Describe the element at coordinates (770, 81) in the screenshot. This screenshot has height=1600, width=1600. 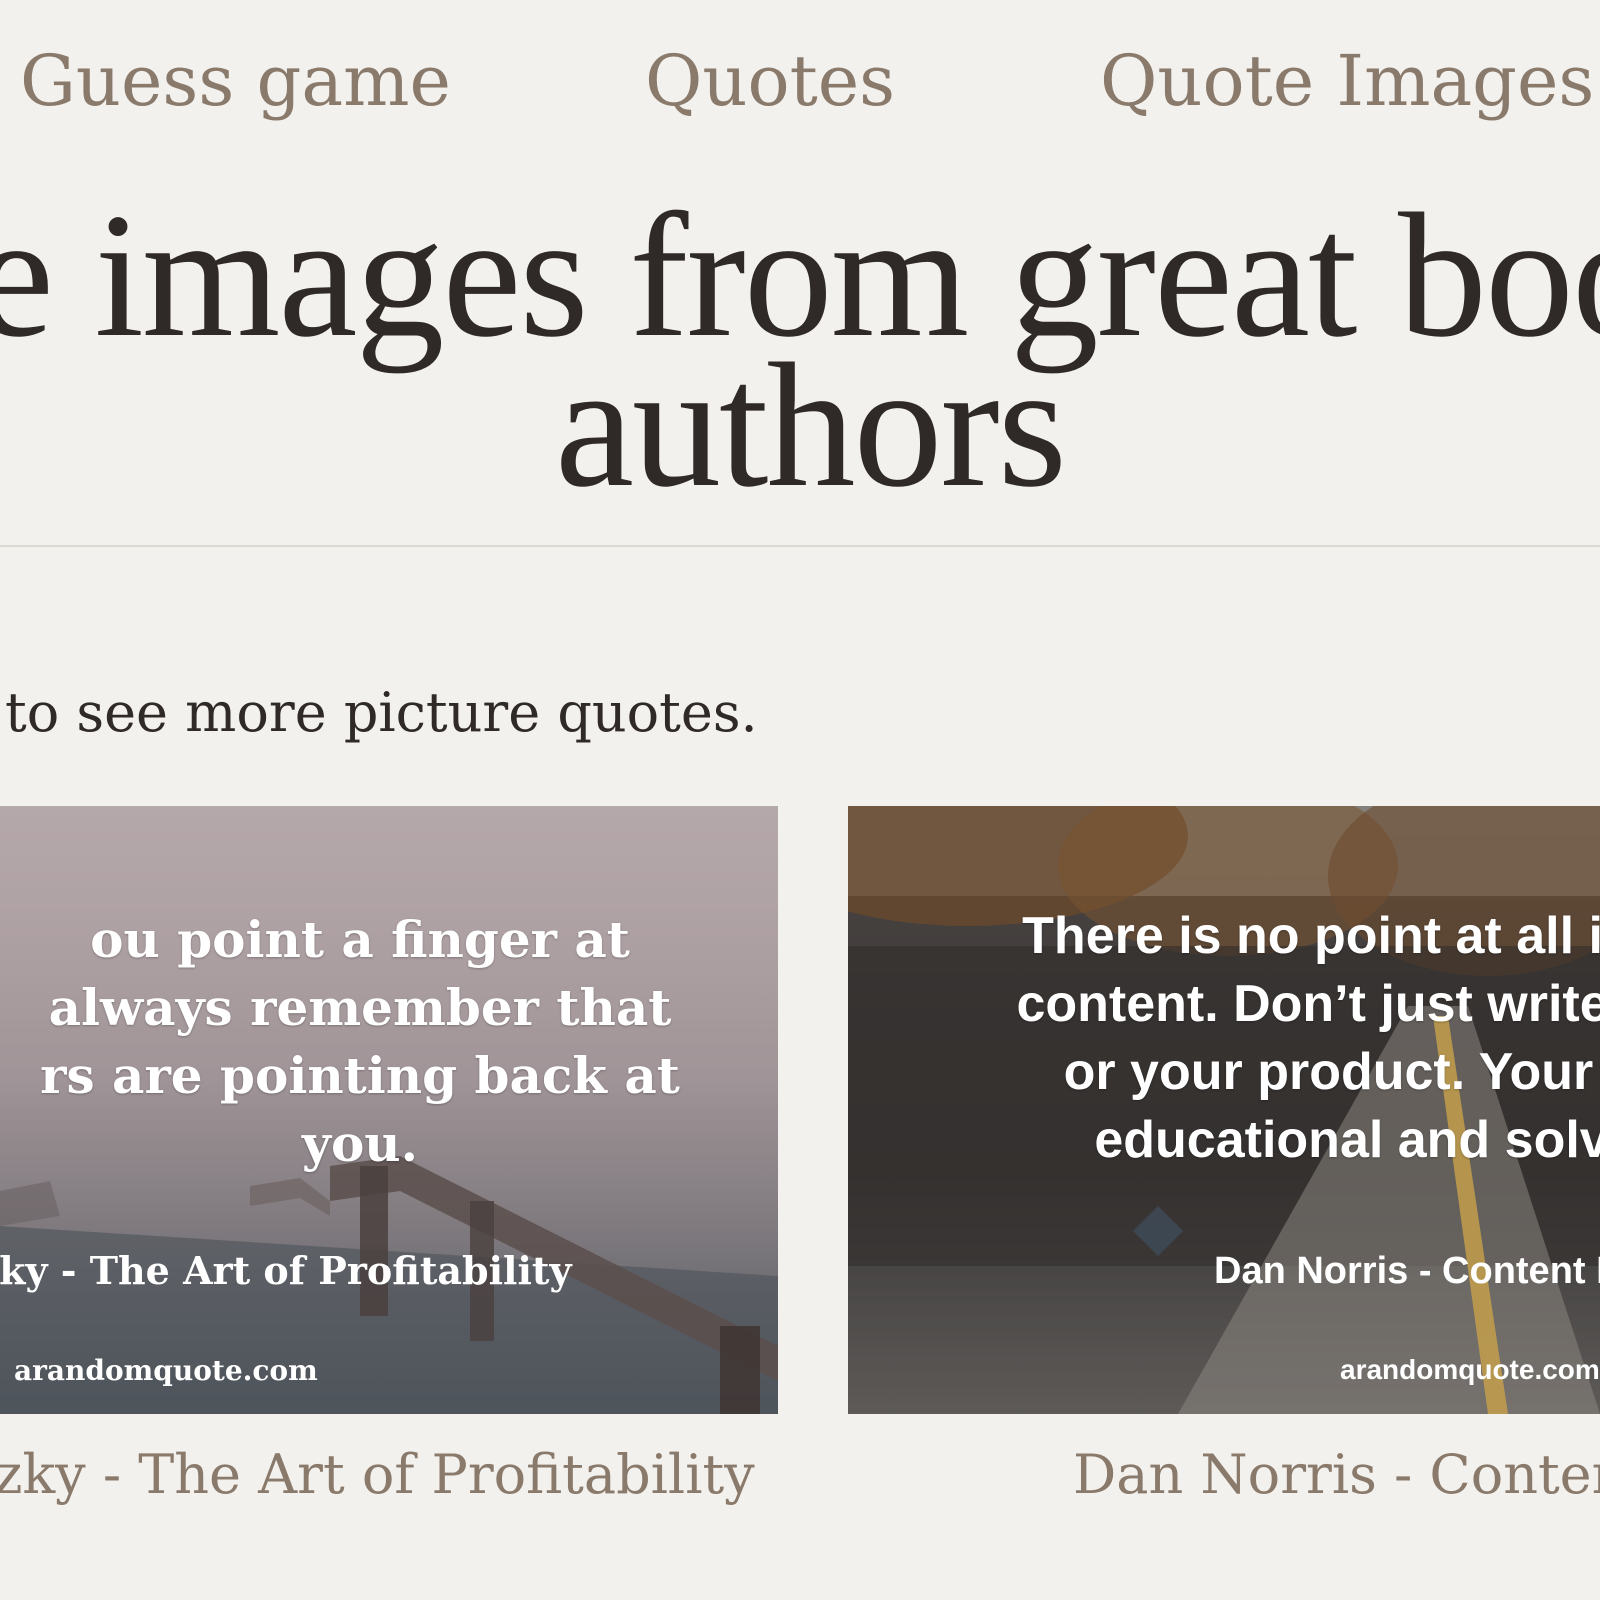
I see `nav-link-quotes: Quotes` at that location.